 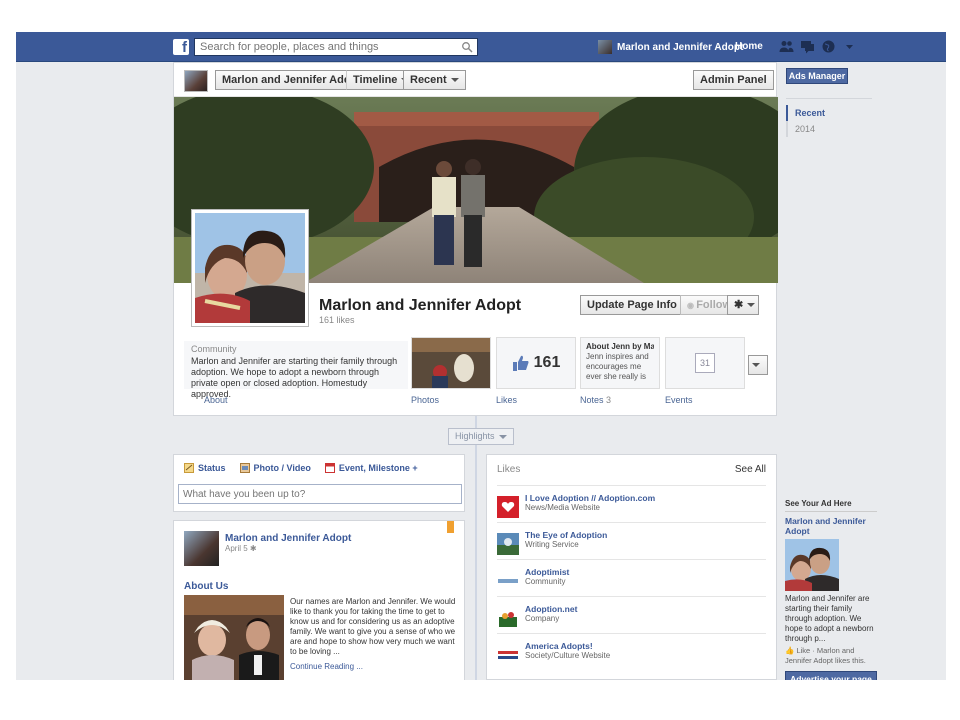 What do you see at coordinates (559, 646) in the screenshot?
I see `liked-page-name: America Adopts!` at bounding box center [559, 646].